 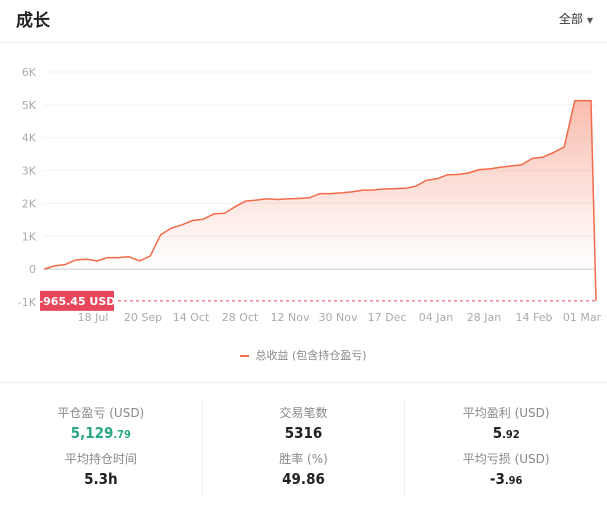 What do you see at coordinates (77, 301) in the screenshot?
I see `min-marker-label: -965.45 USD` at bounding box center [77, 301].